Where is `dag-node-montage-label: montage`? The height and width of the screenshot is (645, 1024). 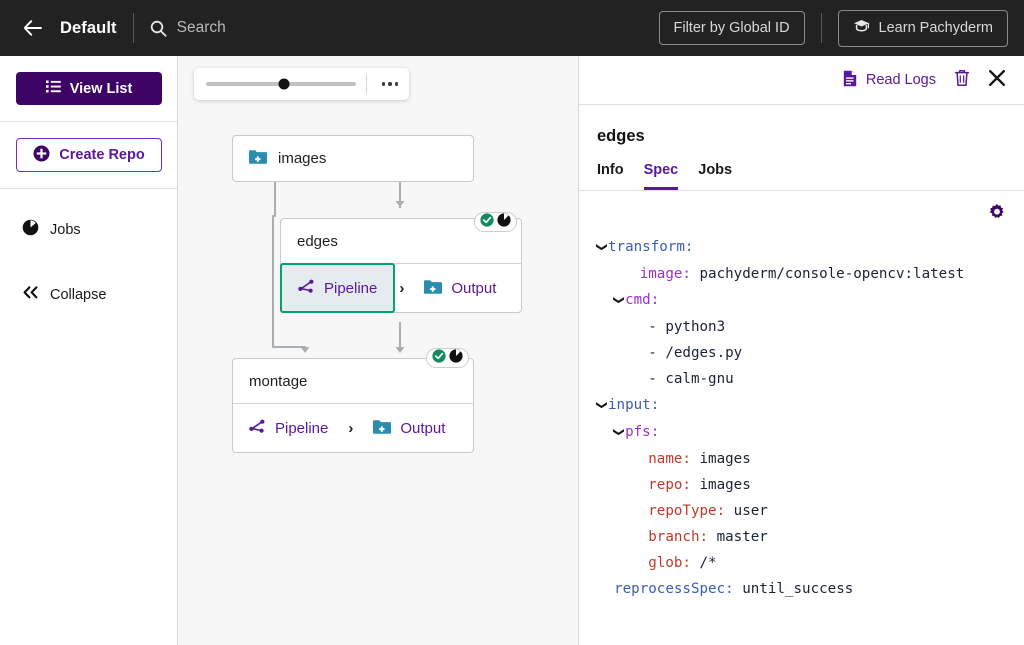
dag-node-montage-label: montage is located at coordinates (278, 381).